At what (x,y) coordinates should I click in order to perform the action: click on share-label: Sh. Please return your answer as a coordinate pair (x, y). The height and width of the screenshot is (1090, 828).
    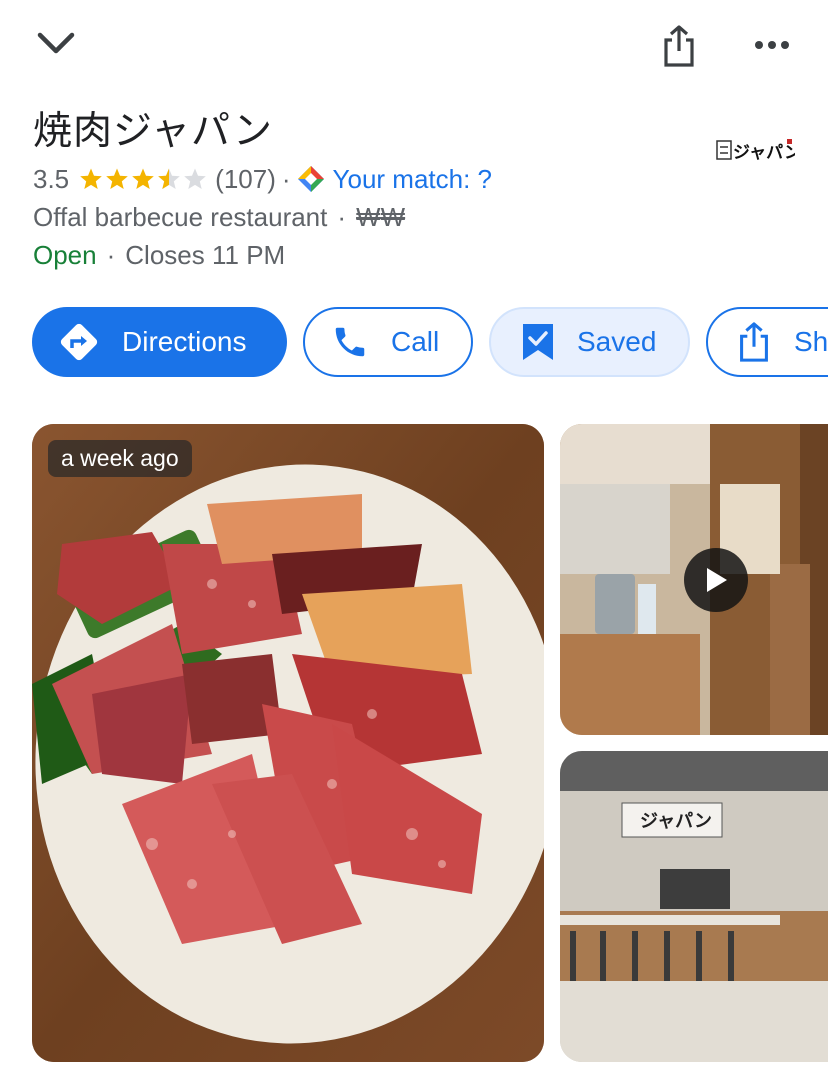
    Looking at the image, I should click on (811, 341).